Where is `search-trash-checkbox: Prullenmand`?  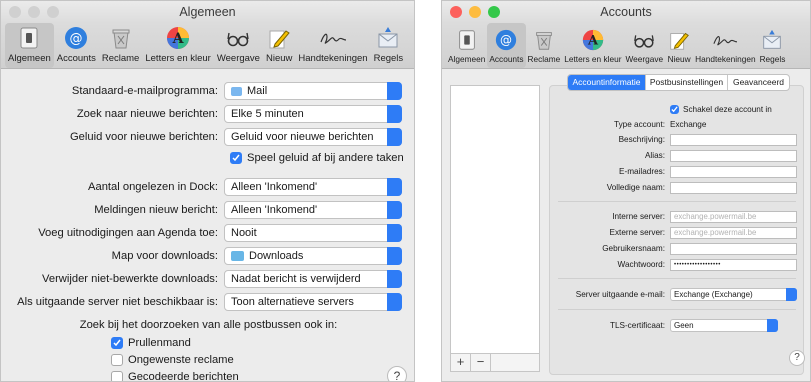 search-trash-checkbox: Prullenmand is located at coordinates (151, 343).